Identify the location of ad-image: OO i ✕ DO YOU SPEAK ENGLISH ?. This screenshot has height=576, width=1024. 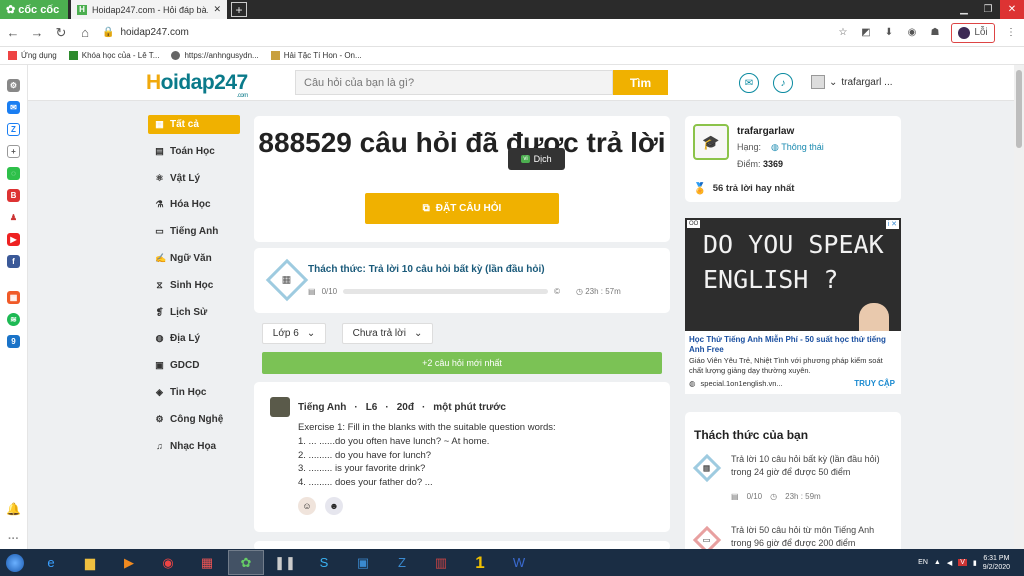
(793, 274).